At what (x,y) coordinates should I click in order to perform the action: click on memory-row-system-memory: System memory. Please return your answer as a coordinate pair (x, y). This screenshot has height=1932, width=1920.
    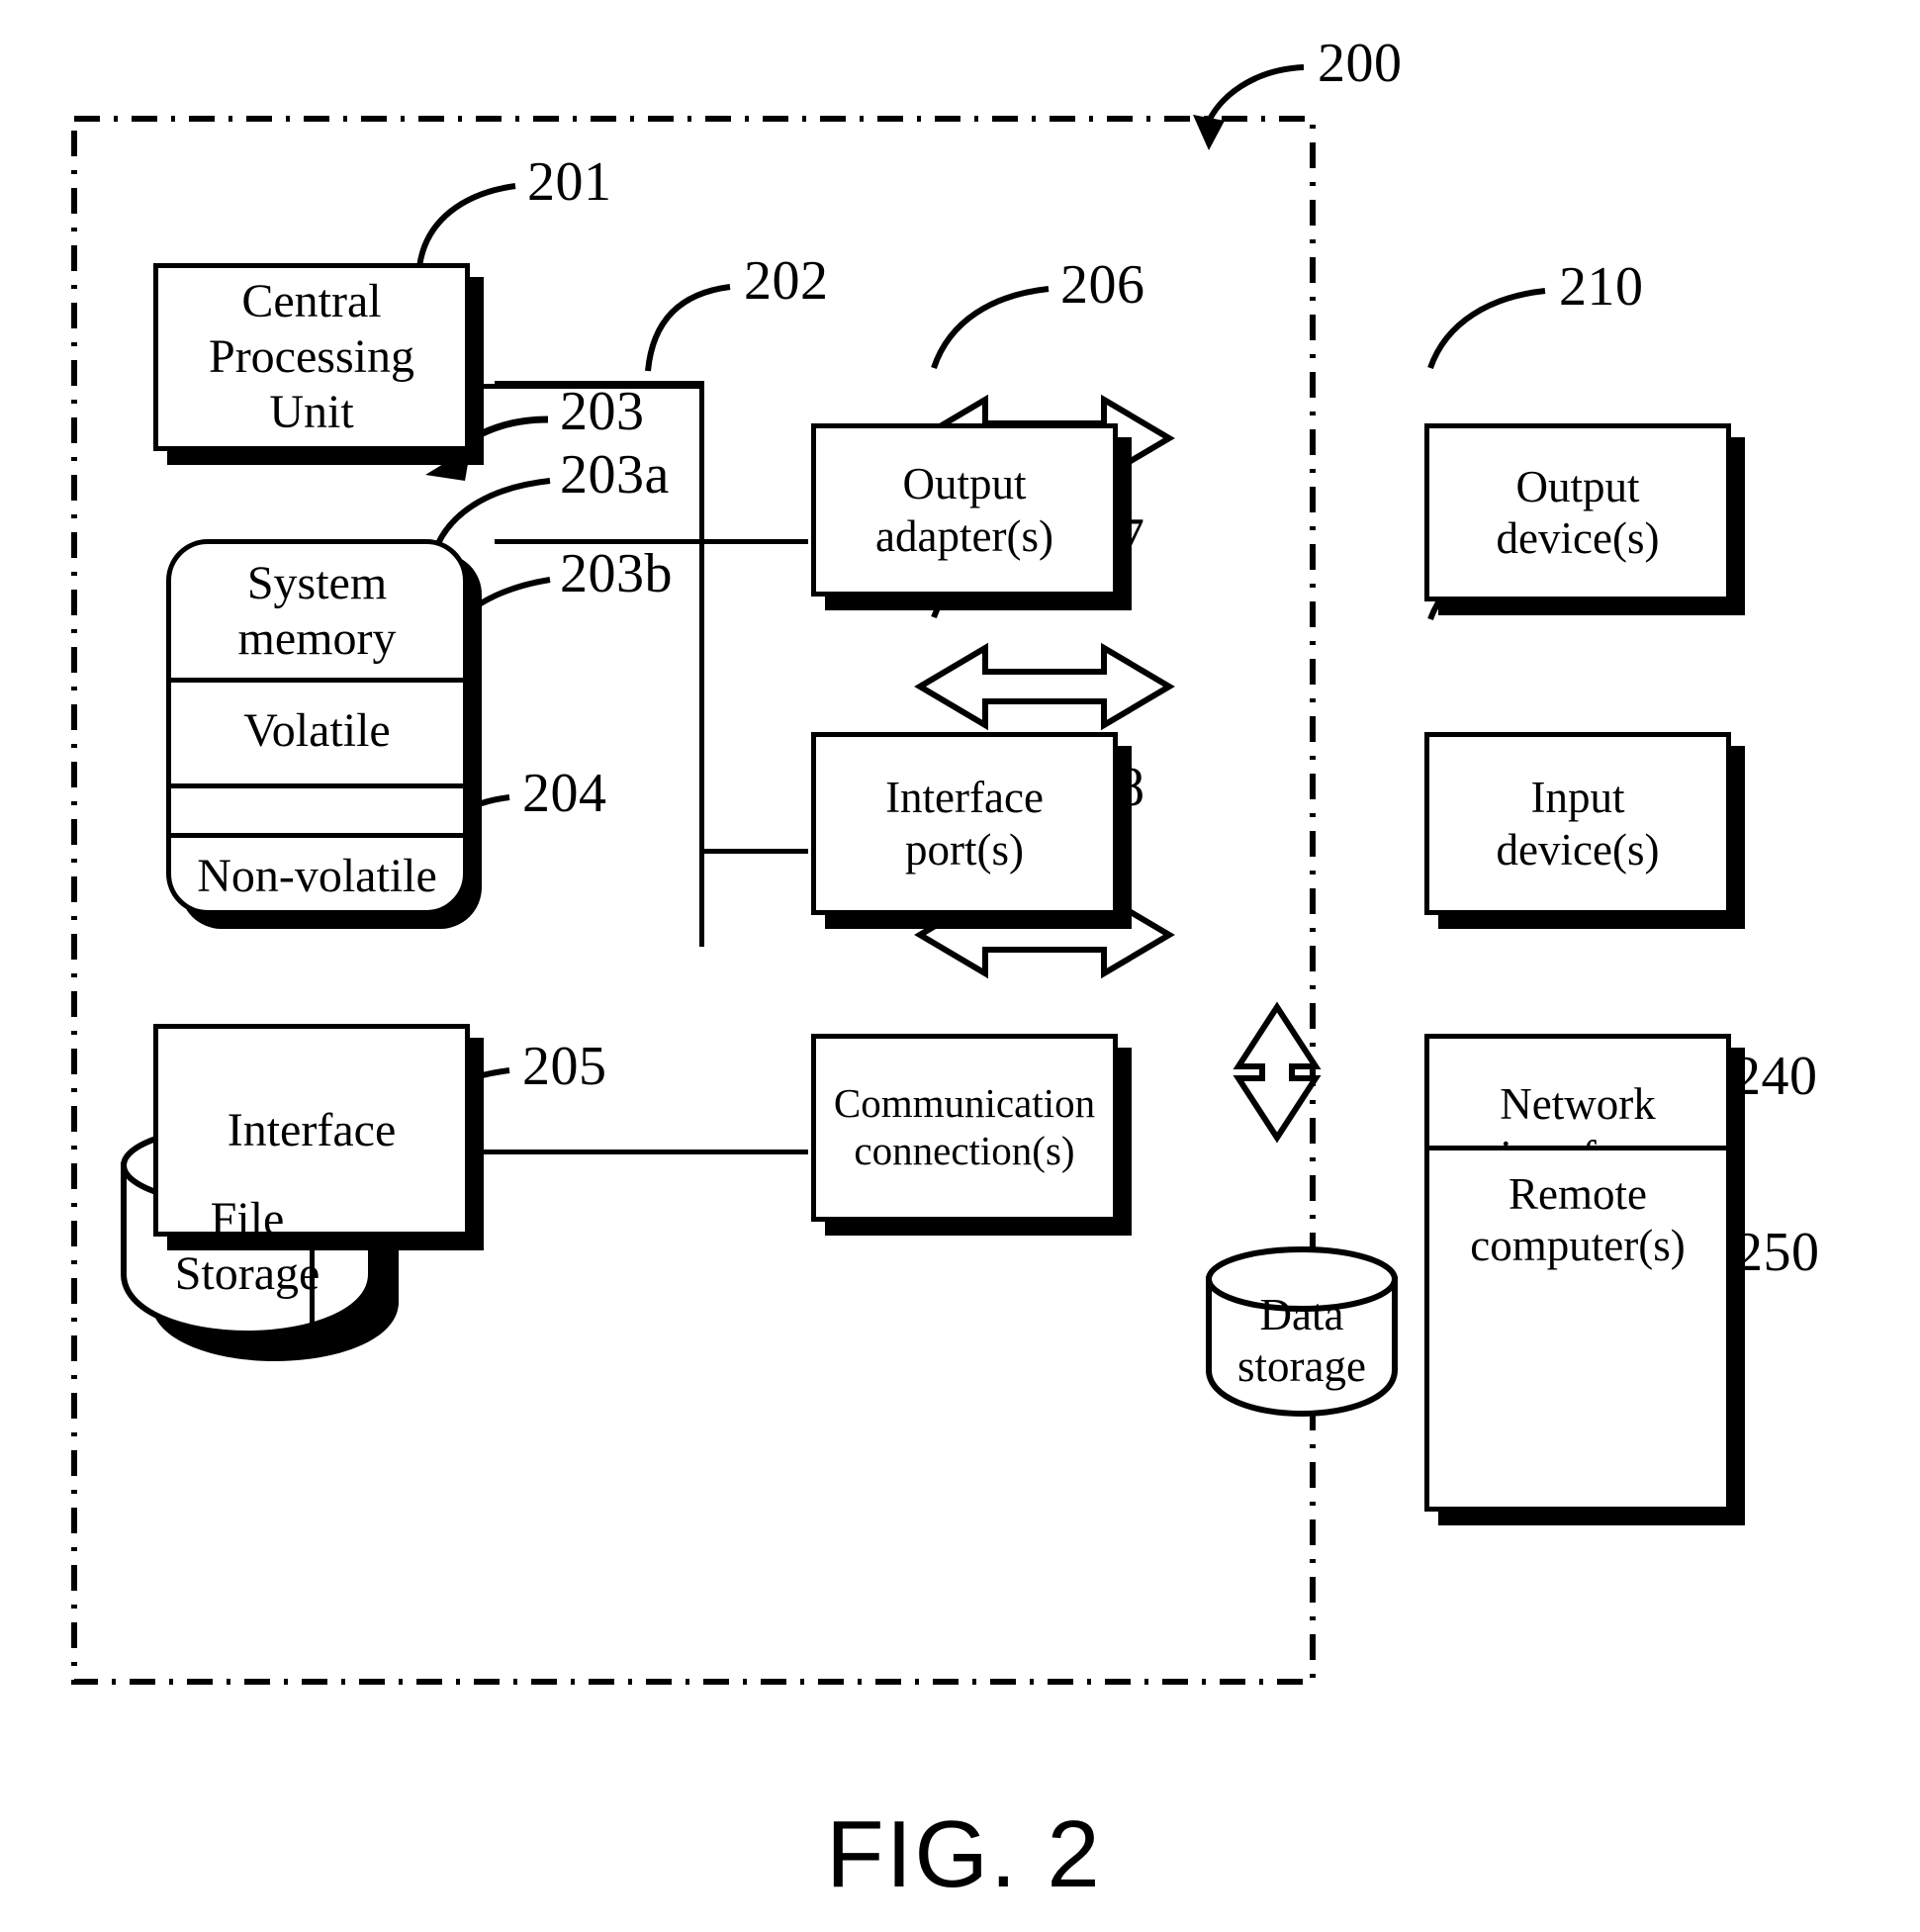
    Looking at the image, I should click on (317, 610).